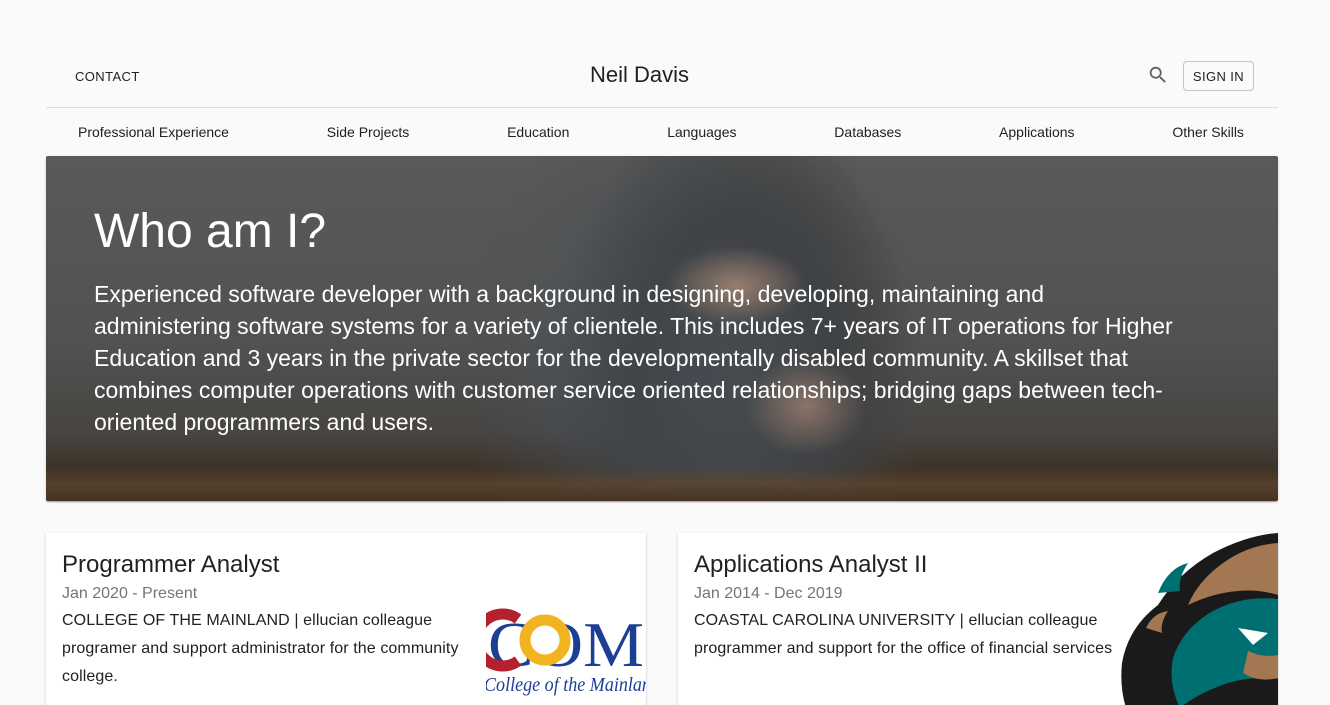  What do you see at coordinates (538, 132) in the screenshot?
I see `nav-education: Education` at bounding box center [538, 132].